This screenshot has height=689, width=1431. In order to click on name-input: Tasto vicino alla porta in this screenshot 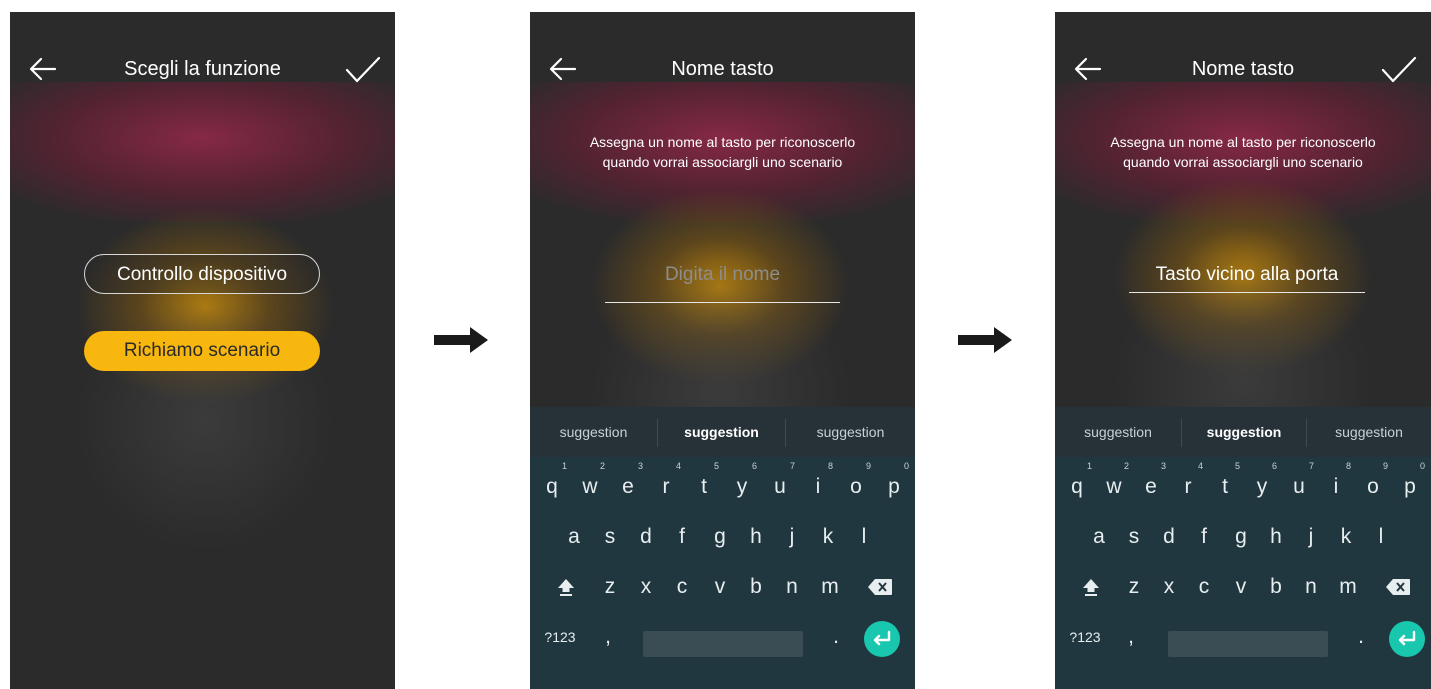, I will do `click(1247, 275)`.